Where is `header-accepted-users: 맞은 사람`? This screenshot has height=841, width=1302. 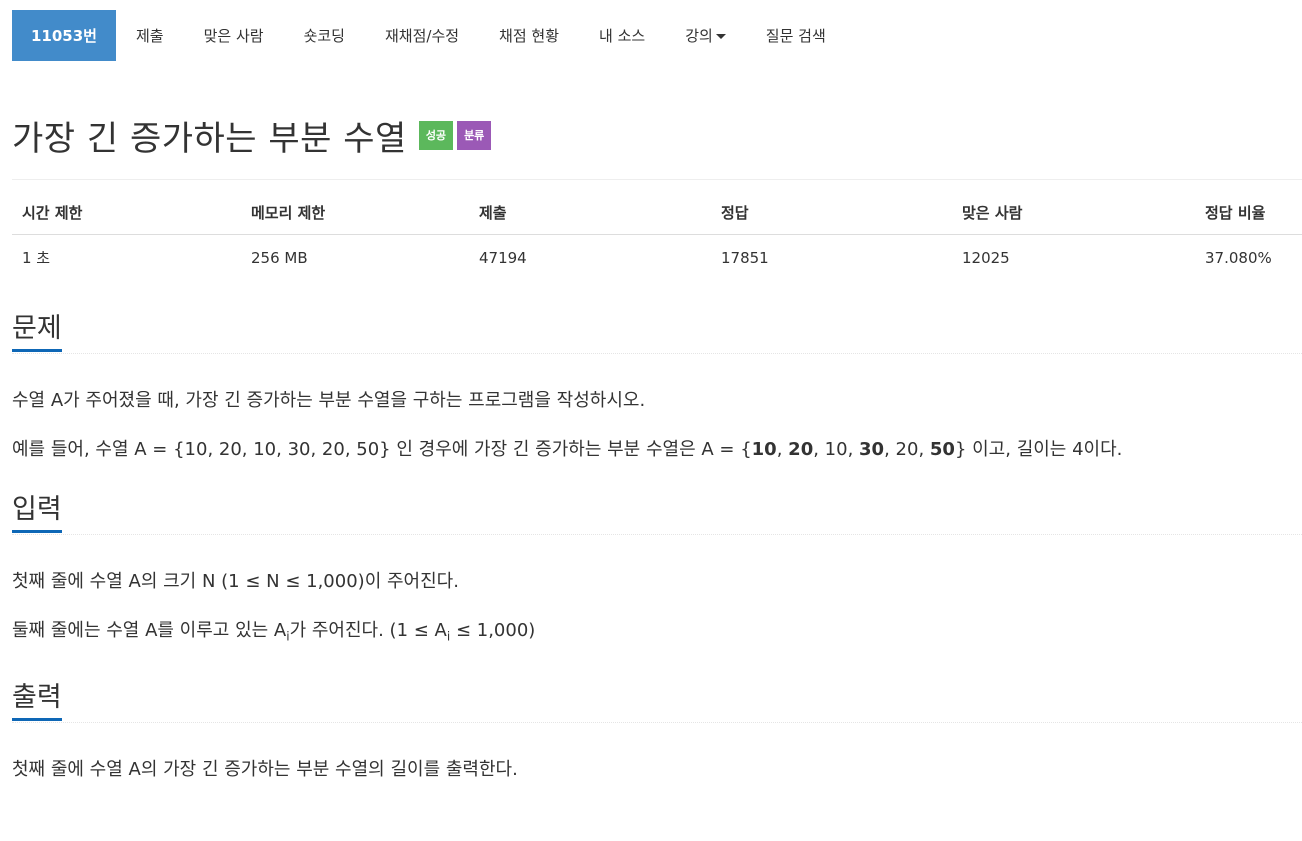 header-accepted-users: 맞은 사람 is located at coordinates (1073, 213).